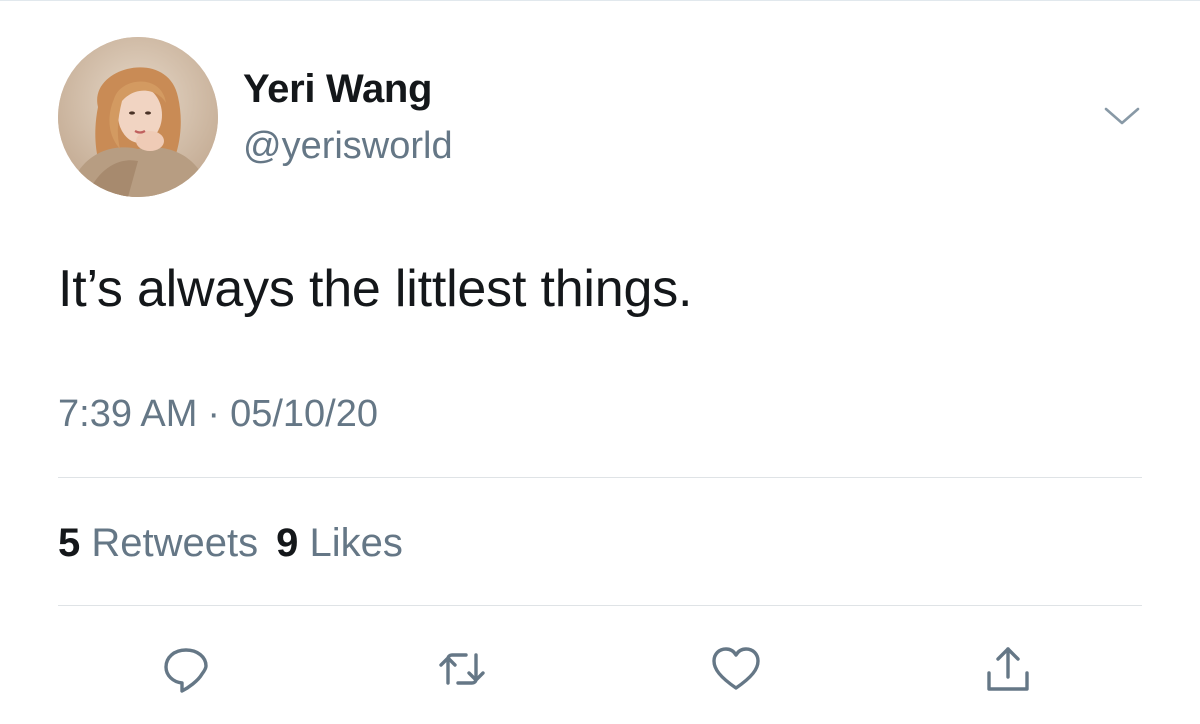 The width and height of the screenshot is (1200, 724). I want to click on retweet-icon, so click(462, 669).